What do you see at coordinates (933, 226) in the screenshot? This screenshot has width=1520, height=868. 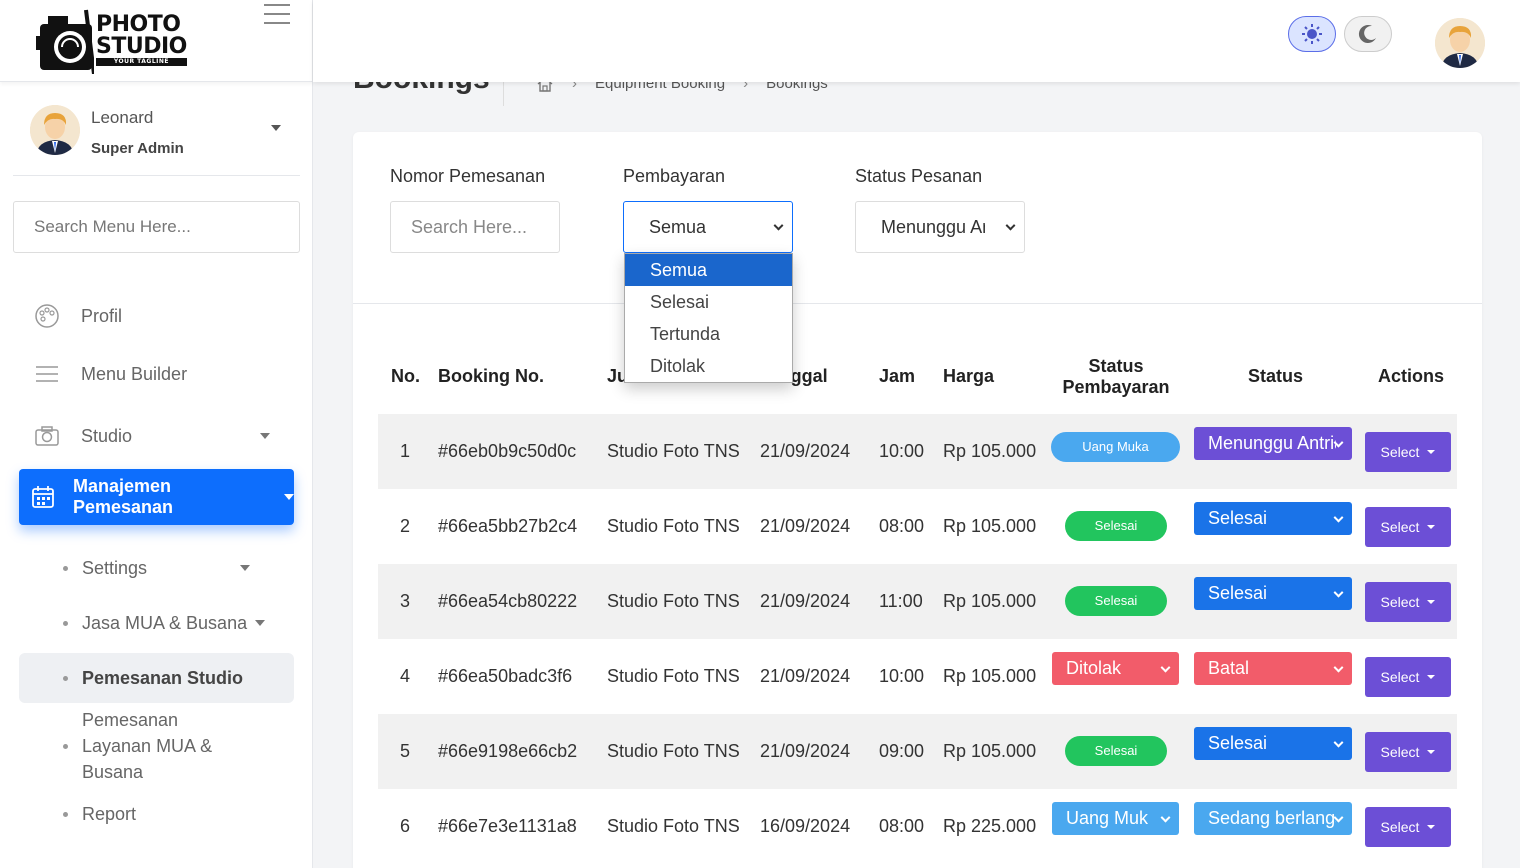 I see `status-select-value: Menunggu Antrian` at bounding box center [933, 226].